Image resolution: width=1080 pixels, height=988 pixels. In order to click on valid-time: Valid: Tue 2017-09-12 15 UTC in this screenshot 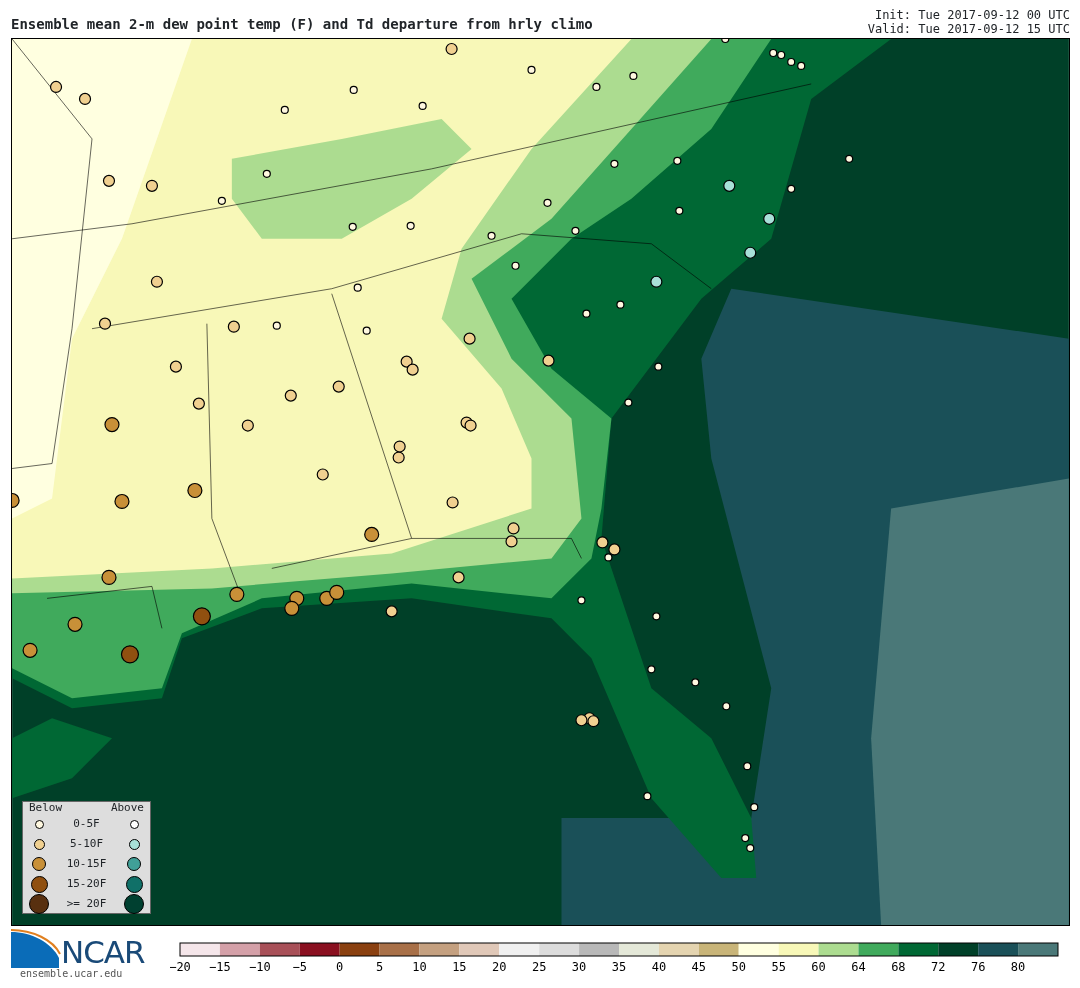, I will do `click(968, 29)`.